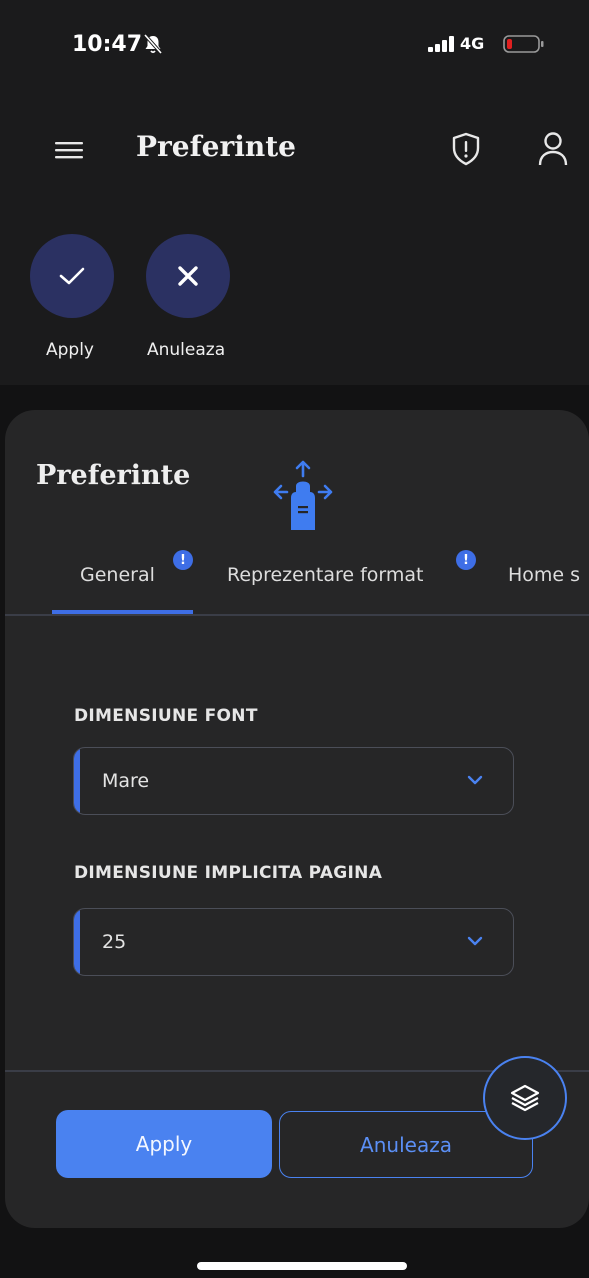 This screenshot has width=589, height=1278. I want to click on layers-fab-button, so click(525, 1098).